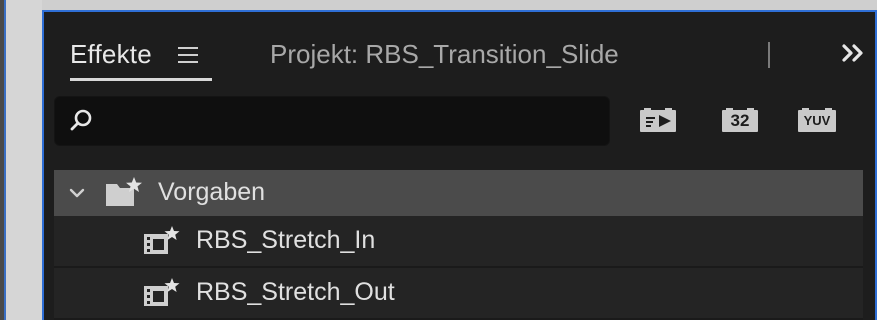 This screenshot has height=320, width=877. What do you see at coordinates (286, 240) in the screenshot?
I see `tree-item-label: RBS_Stretch_In` at bounding box center [286, 240].